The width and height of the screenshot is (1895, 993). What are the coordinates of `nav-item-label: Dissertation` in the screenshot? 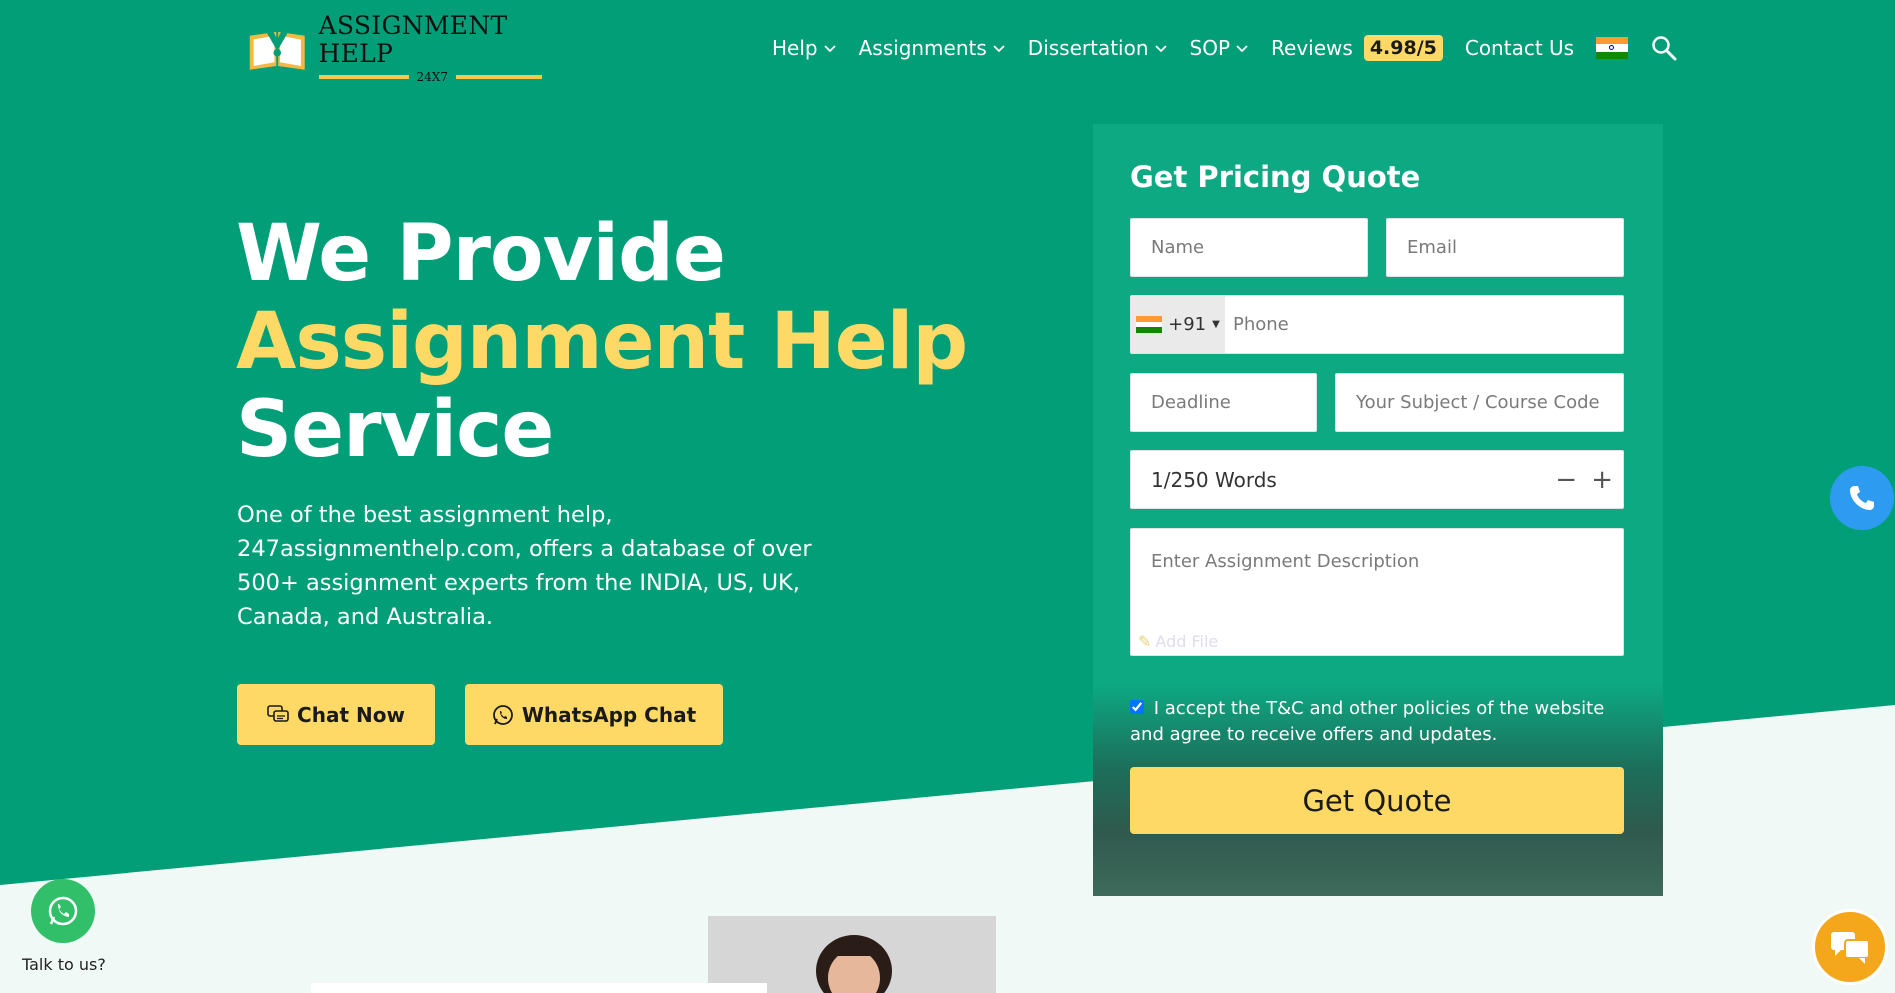 It's located at (1088, 48).